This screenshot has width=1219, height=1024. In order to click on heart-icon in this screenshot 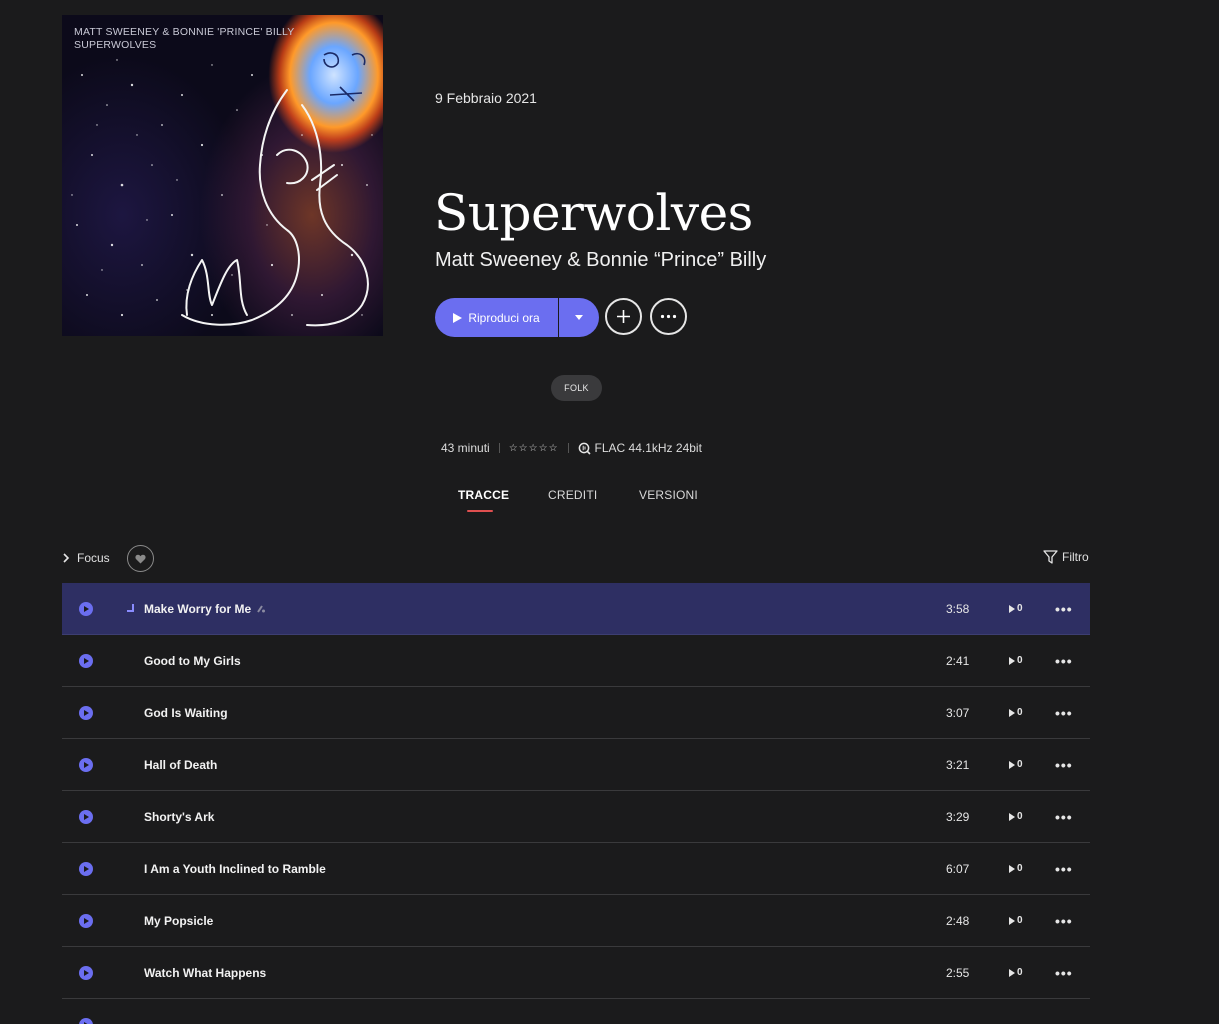, I will do `click(140, 558)`.